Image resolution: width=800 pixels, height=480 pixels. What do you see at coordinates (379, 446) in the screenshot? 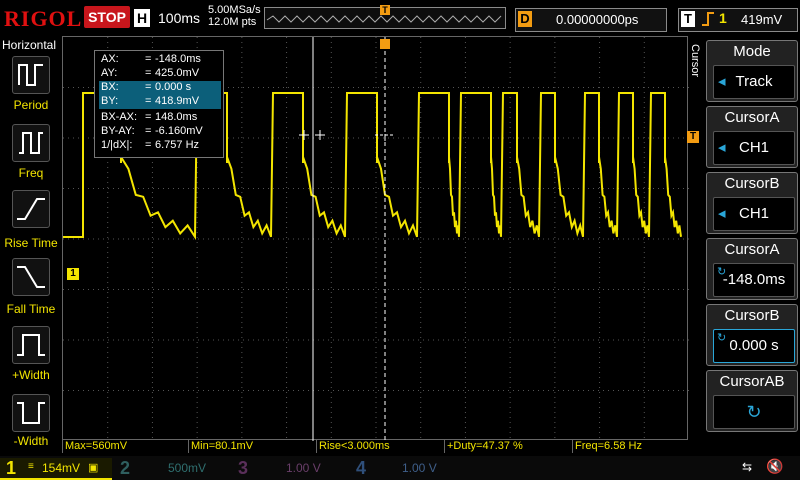
I see `measurement-rise: Rise<3.000ms` at bounding box center [379, 446].